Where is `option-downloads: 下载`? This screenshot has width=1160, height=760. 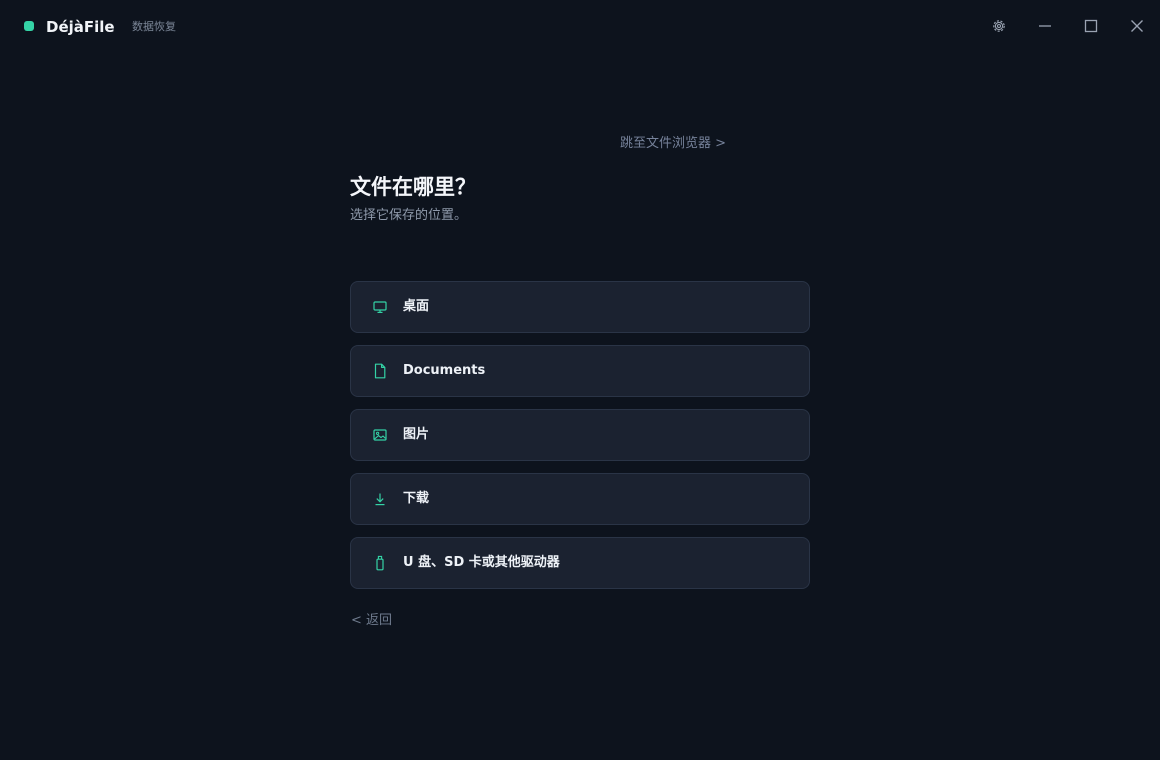 option-downloads: 下载 is located at coordinates (580, 499).